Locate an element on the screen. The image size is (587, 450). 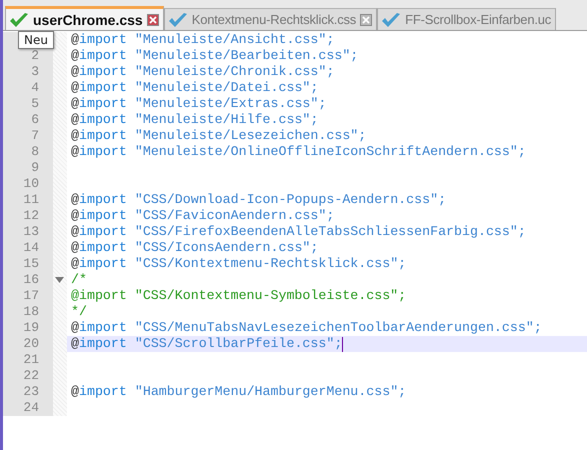
code-text: @import "CSS/ScrollbarPfeile.css"; is located at coordinates (206, 344).